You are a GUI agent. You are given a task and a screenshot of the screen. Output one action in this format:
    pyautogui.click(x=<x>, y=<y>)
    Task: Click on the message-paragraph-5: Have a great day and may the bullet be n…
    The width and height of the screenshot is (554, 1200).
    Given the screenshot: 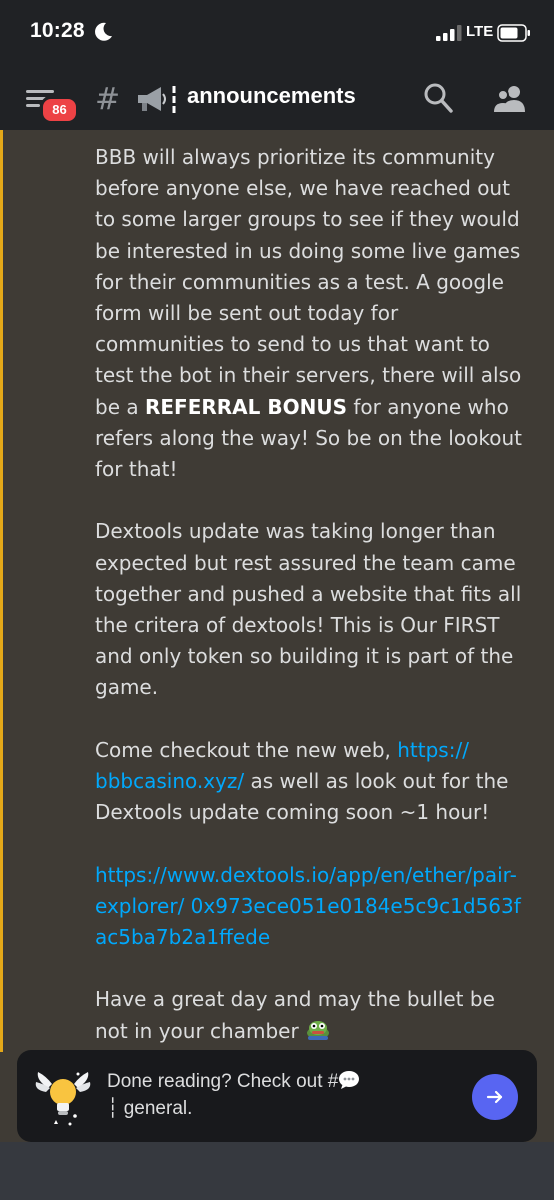 What is the action you would take?
    pyautogui.click(x=295, y=1015)
    